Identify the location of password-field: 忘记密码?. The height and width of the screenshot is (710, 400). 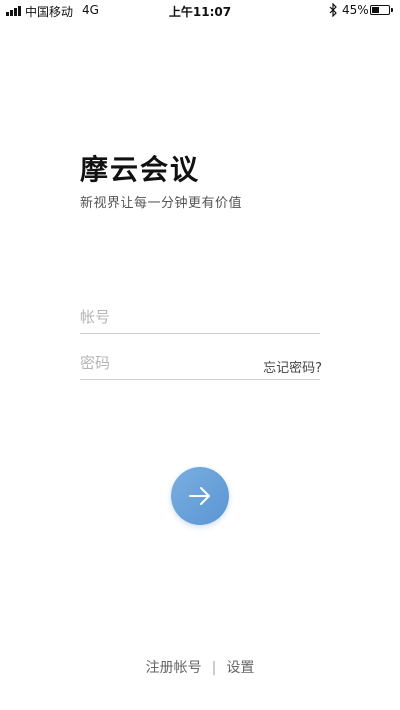
(201, 364).